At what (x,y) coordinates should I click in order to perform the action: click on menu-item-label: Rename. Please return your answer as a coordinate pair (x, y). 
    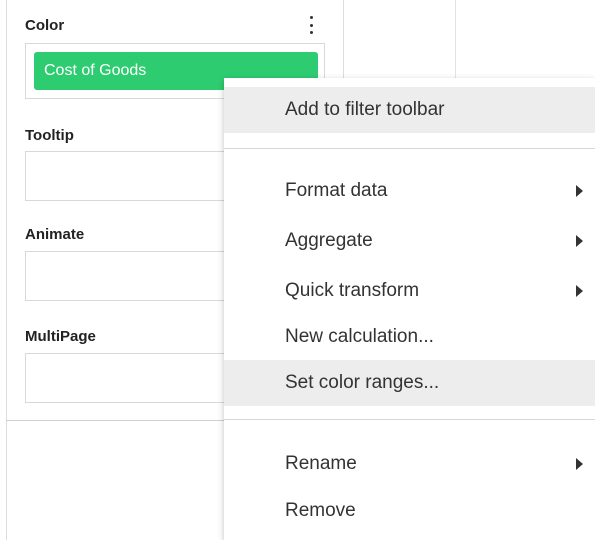
    Looking at the image, I should click on (321, 463).